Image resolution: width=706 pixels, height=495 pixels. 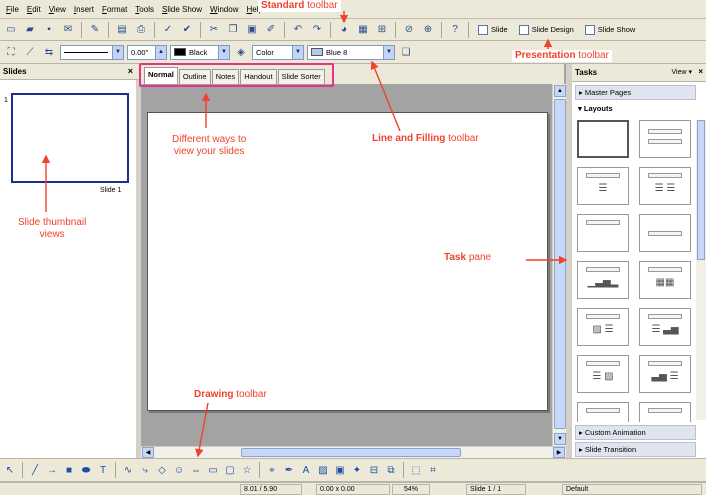 I want to click on layout-centered-text, so click(x=665, y=233).